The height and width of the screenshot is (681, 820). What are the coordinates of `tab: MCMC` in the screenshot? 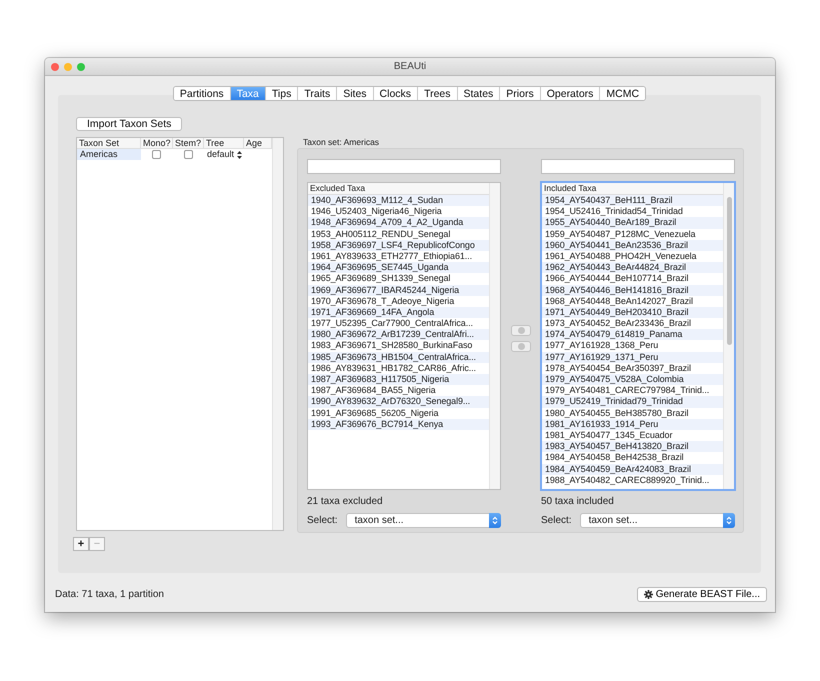 It's located at (622, 93).